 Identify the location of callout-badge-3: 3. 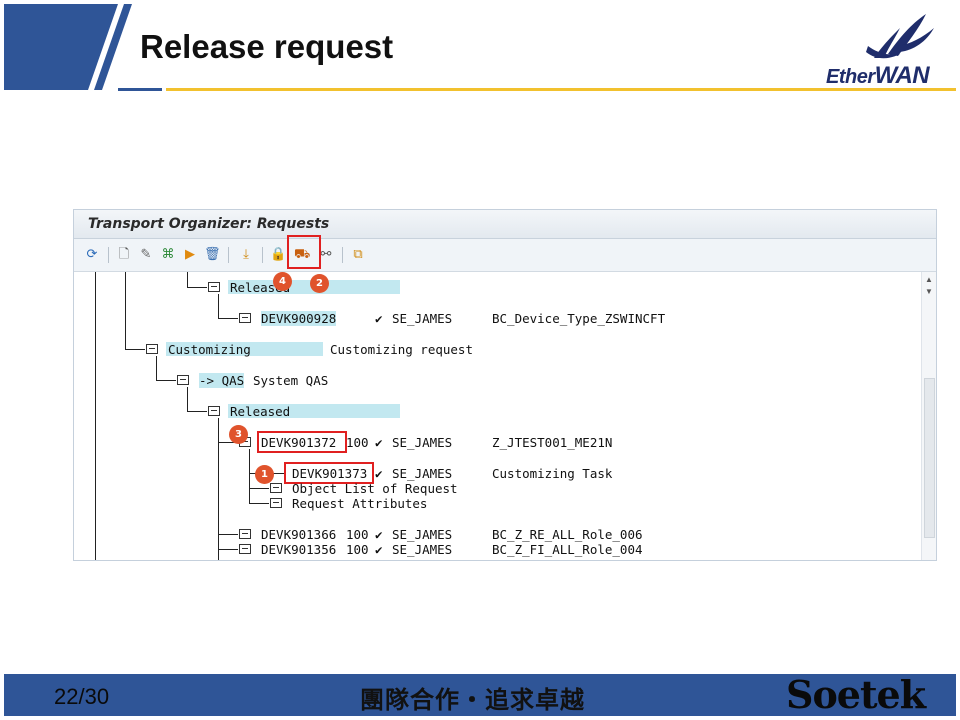
(238, 434).